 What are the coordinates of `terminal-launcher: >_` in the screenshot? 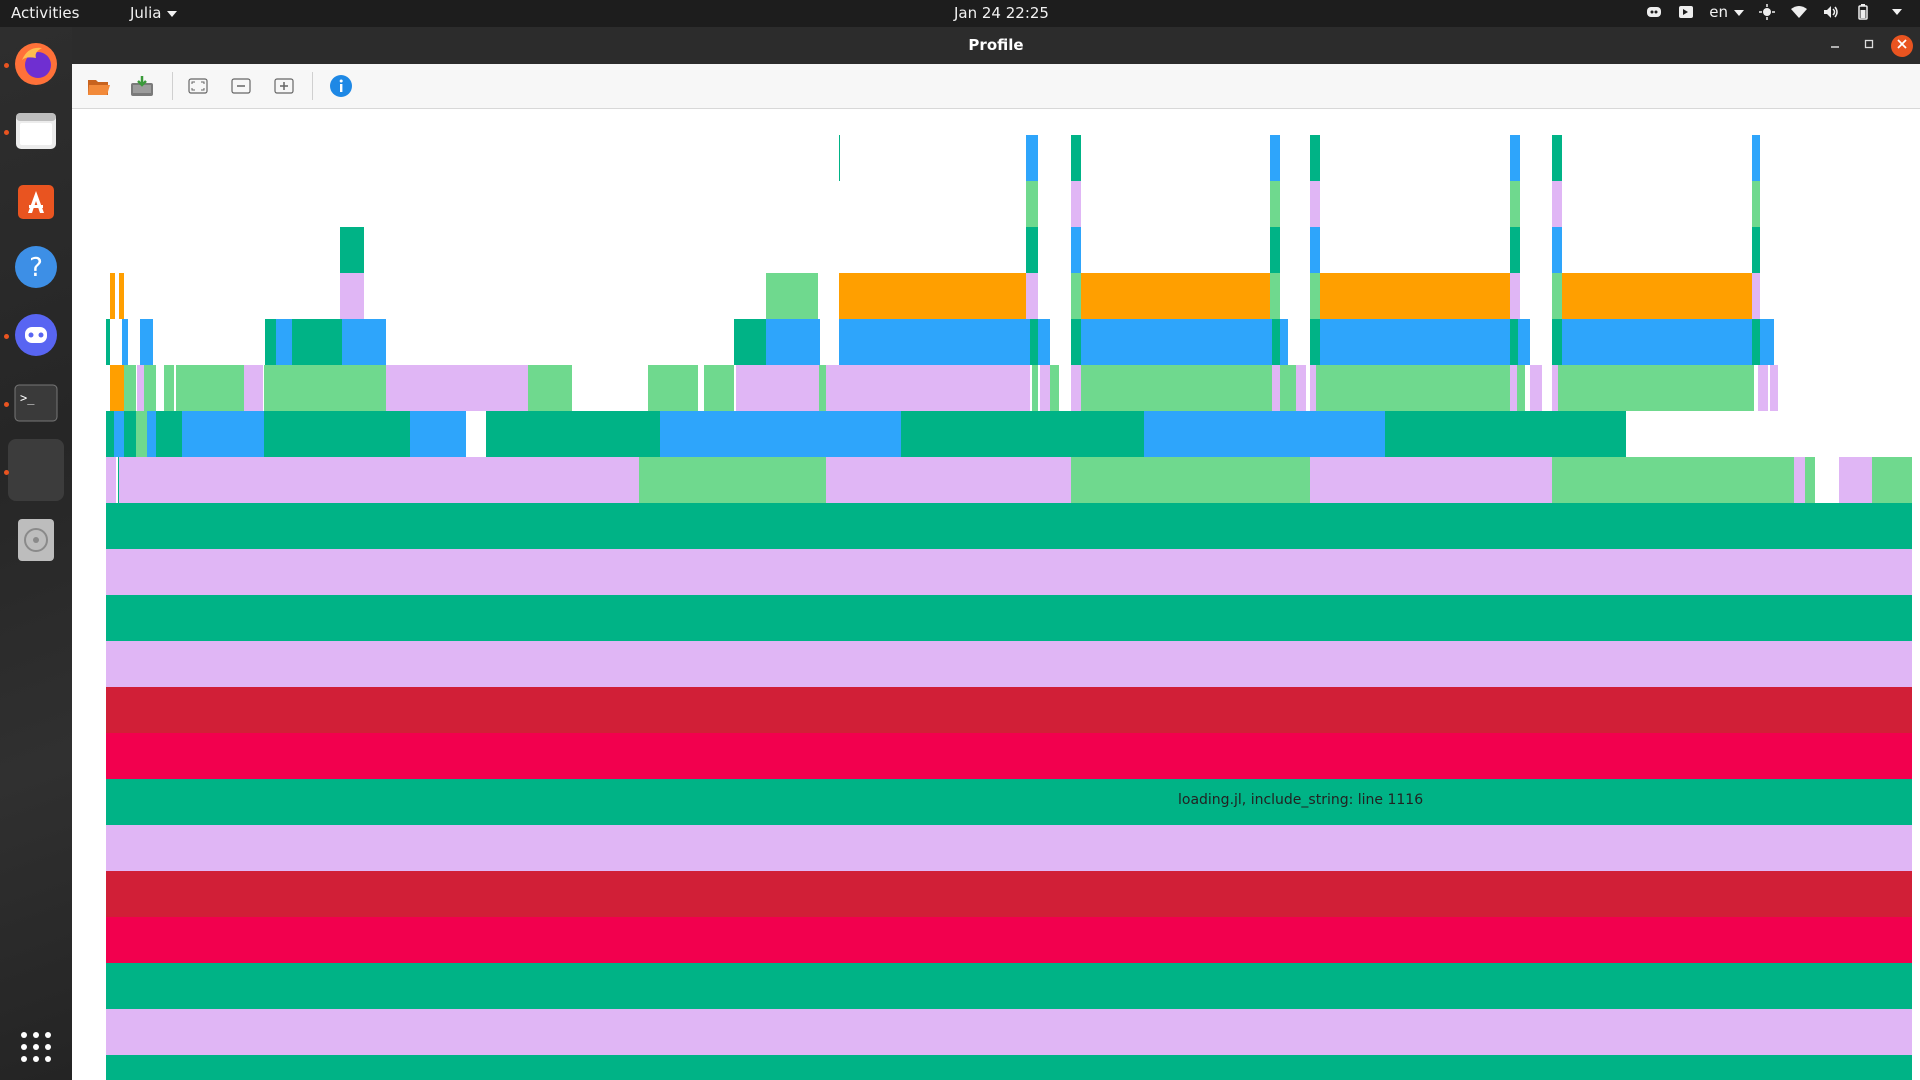 It's located at (36, 403).